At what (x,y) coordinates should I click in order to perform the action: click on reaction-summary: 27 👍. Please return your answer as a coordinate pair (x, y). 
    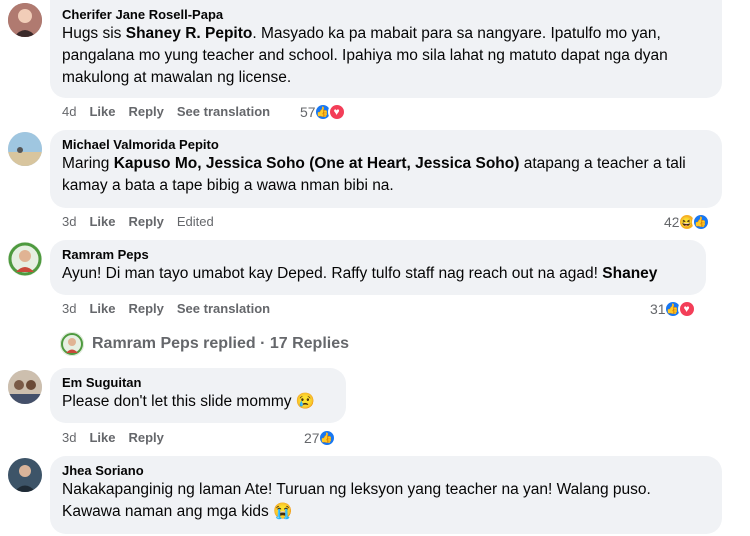
    Looking at the image, I should click on (320, 438).